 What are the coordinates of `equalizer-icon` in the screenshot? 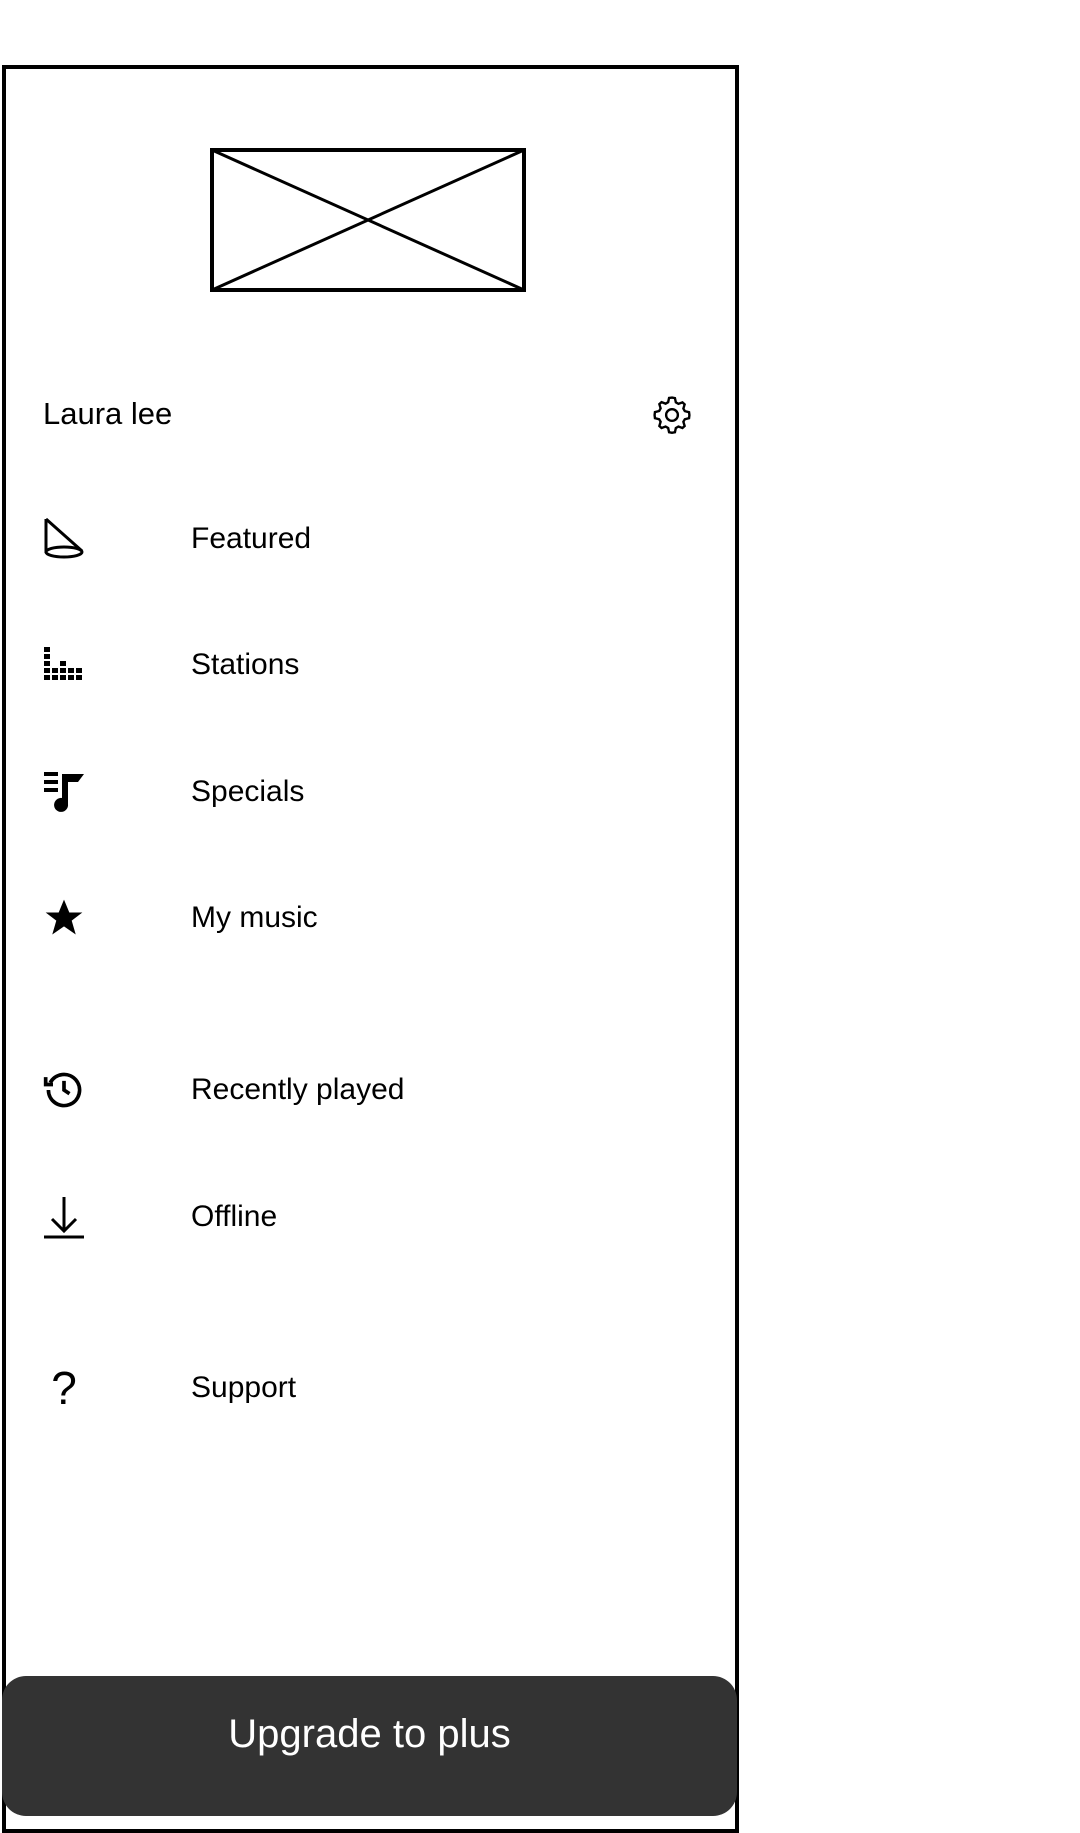 It's located at (64, 665).